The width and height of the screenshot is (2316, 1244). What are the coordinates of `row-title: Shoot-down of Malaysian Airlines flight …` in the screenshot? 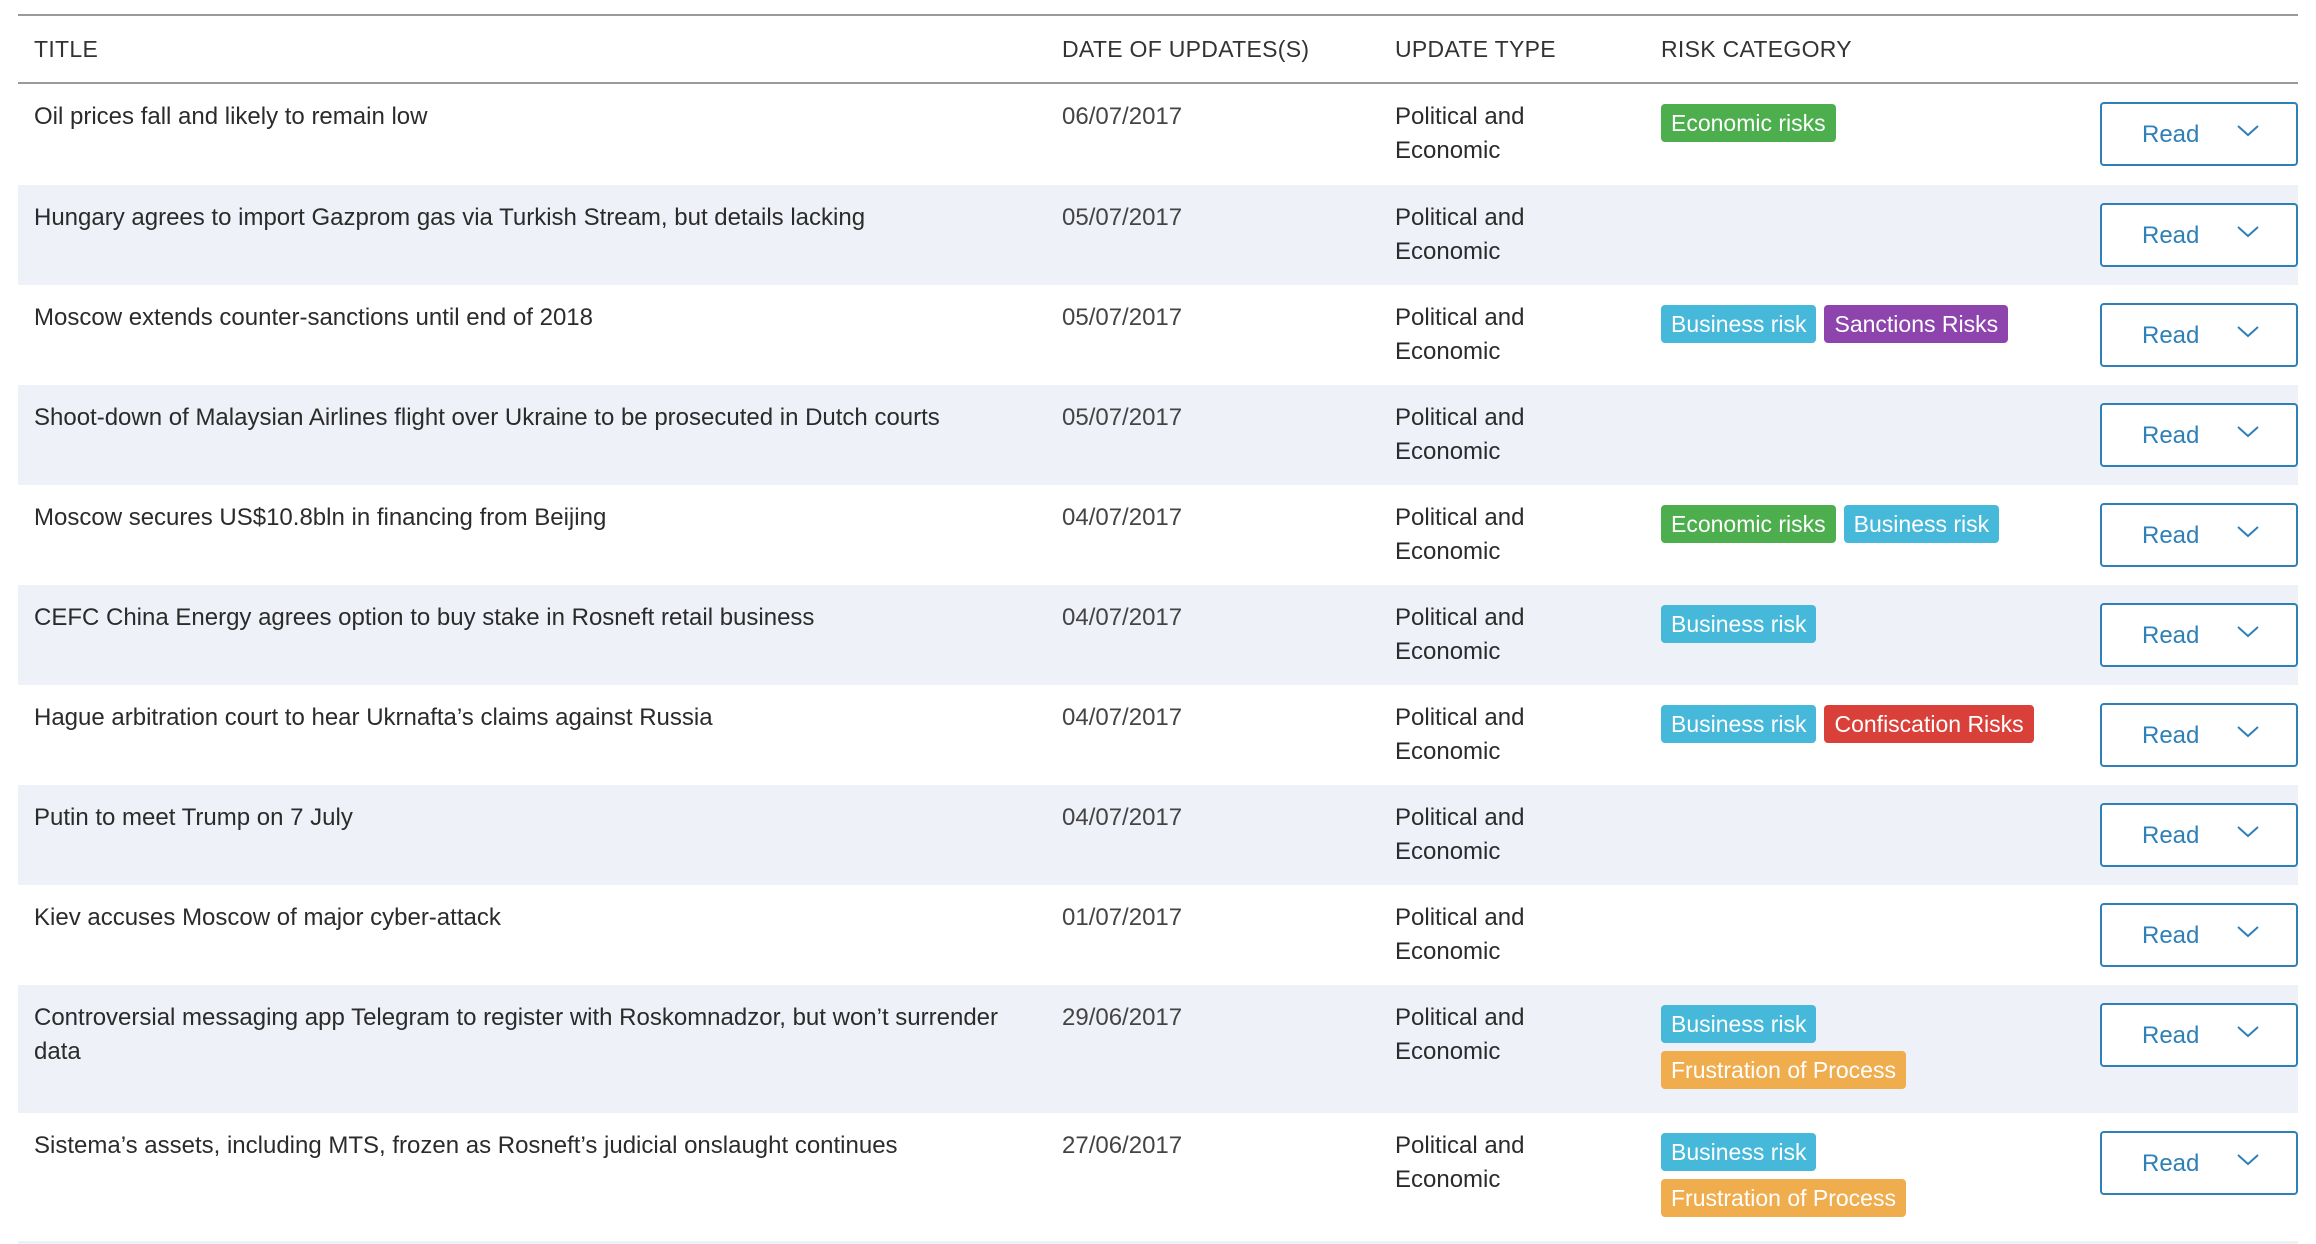 It's located at (487, 417).